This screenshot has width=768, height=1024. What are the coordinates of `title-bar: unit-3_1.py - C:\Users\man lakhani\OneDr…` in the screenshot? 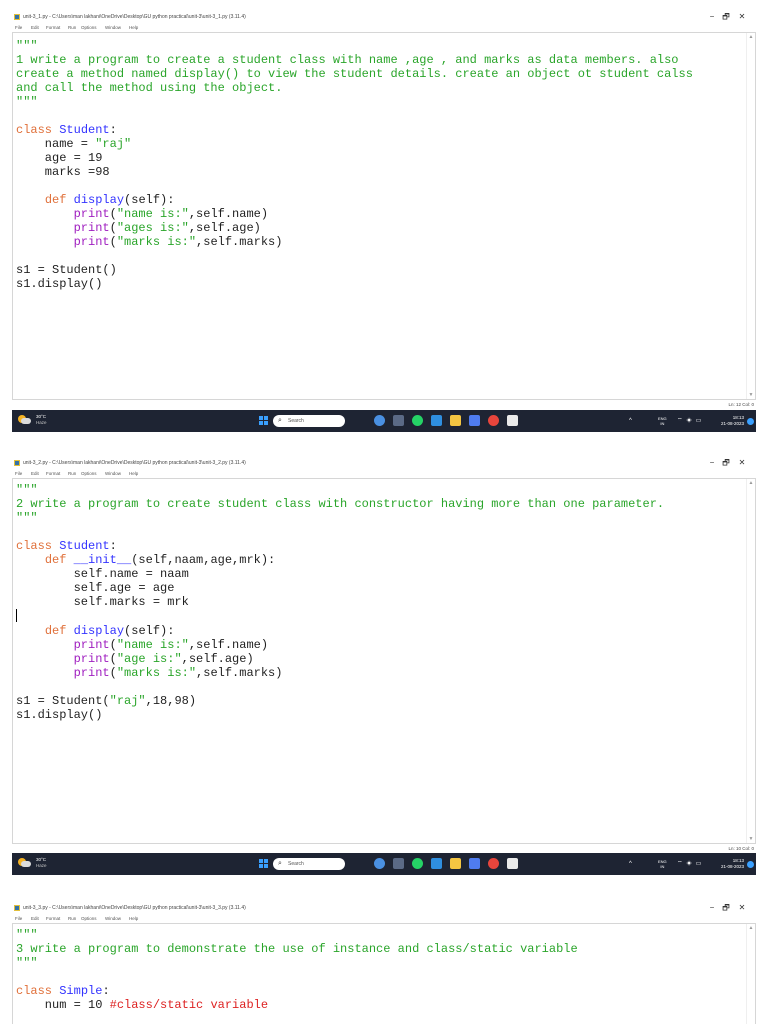 It's located at (384, 17).